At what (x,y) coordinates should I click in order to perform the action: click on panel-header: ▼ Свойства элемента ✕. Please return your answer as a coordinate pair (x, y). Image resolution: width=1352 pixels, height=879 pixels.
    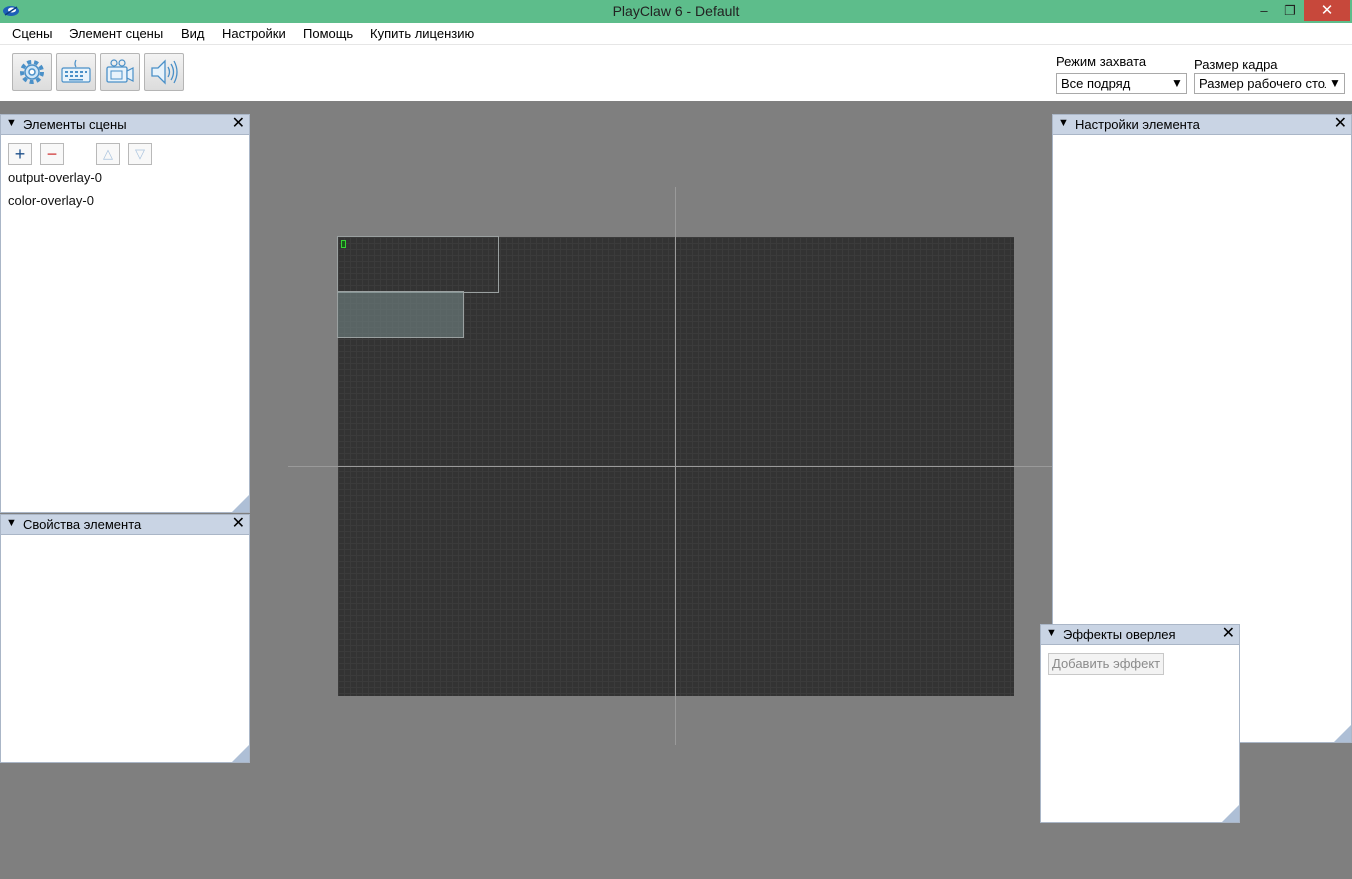
    Looking at the image, I should click on (125, 525).